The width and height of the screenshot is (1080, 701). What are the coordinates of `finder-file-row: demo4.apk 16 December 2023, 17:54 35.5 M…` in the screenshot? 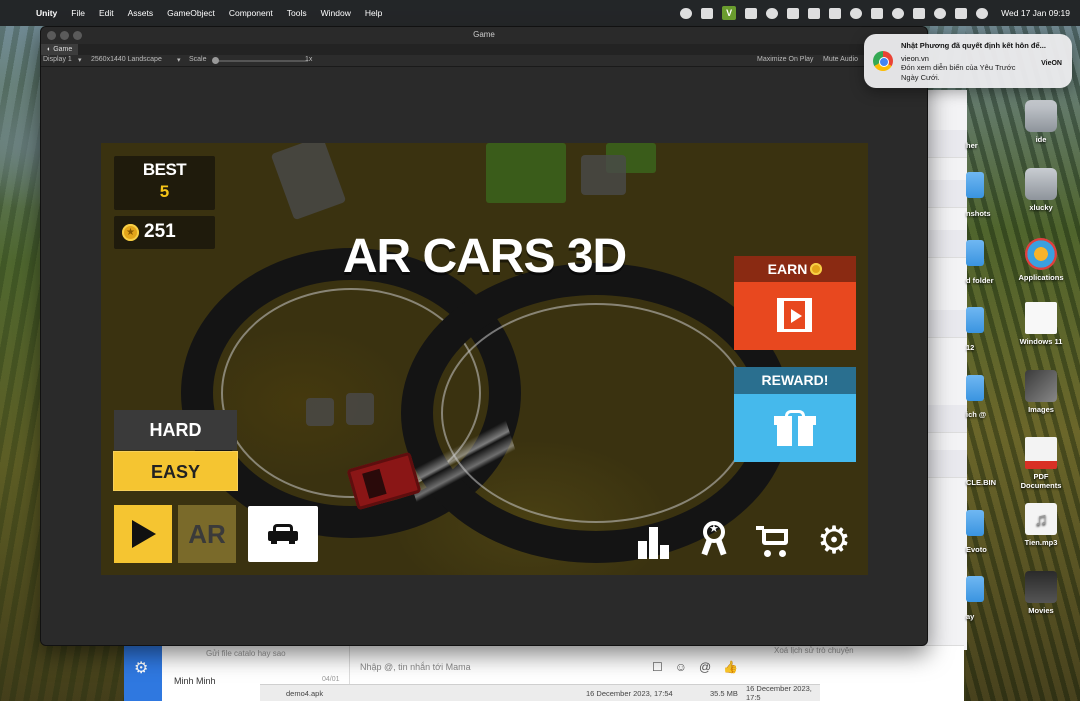 It's located at (540, 692).